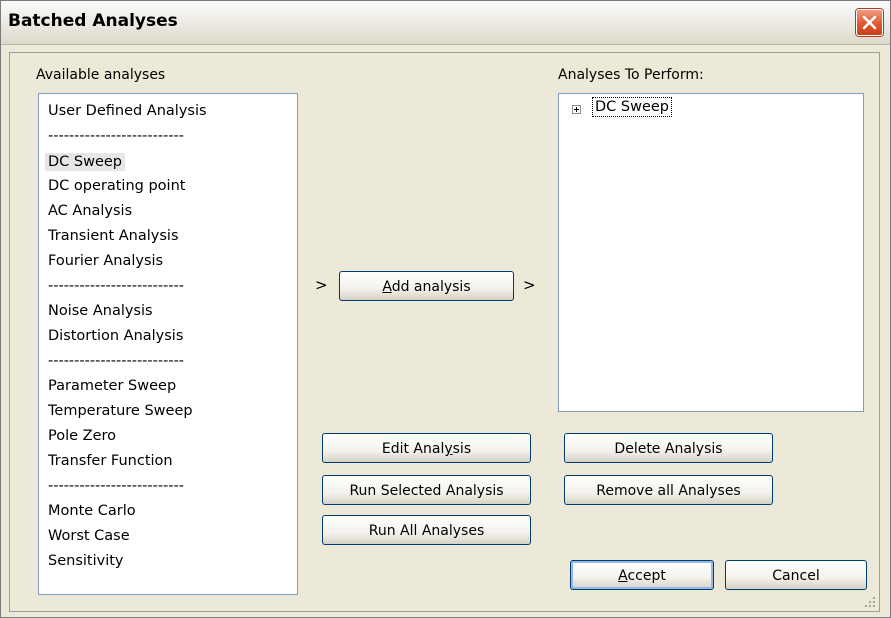  I want to click on window-title: Batched Analyses, so click(93, 21).